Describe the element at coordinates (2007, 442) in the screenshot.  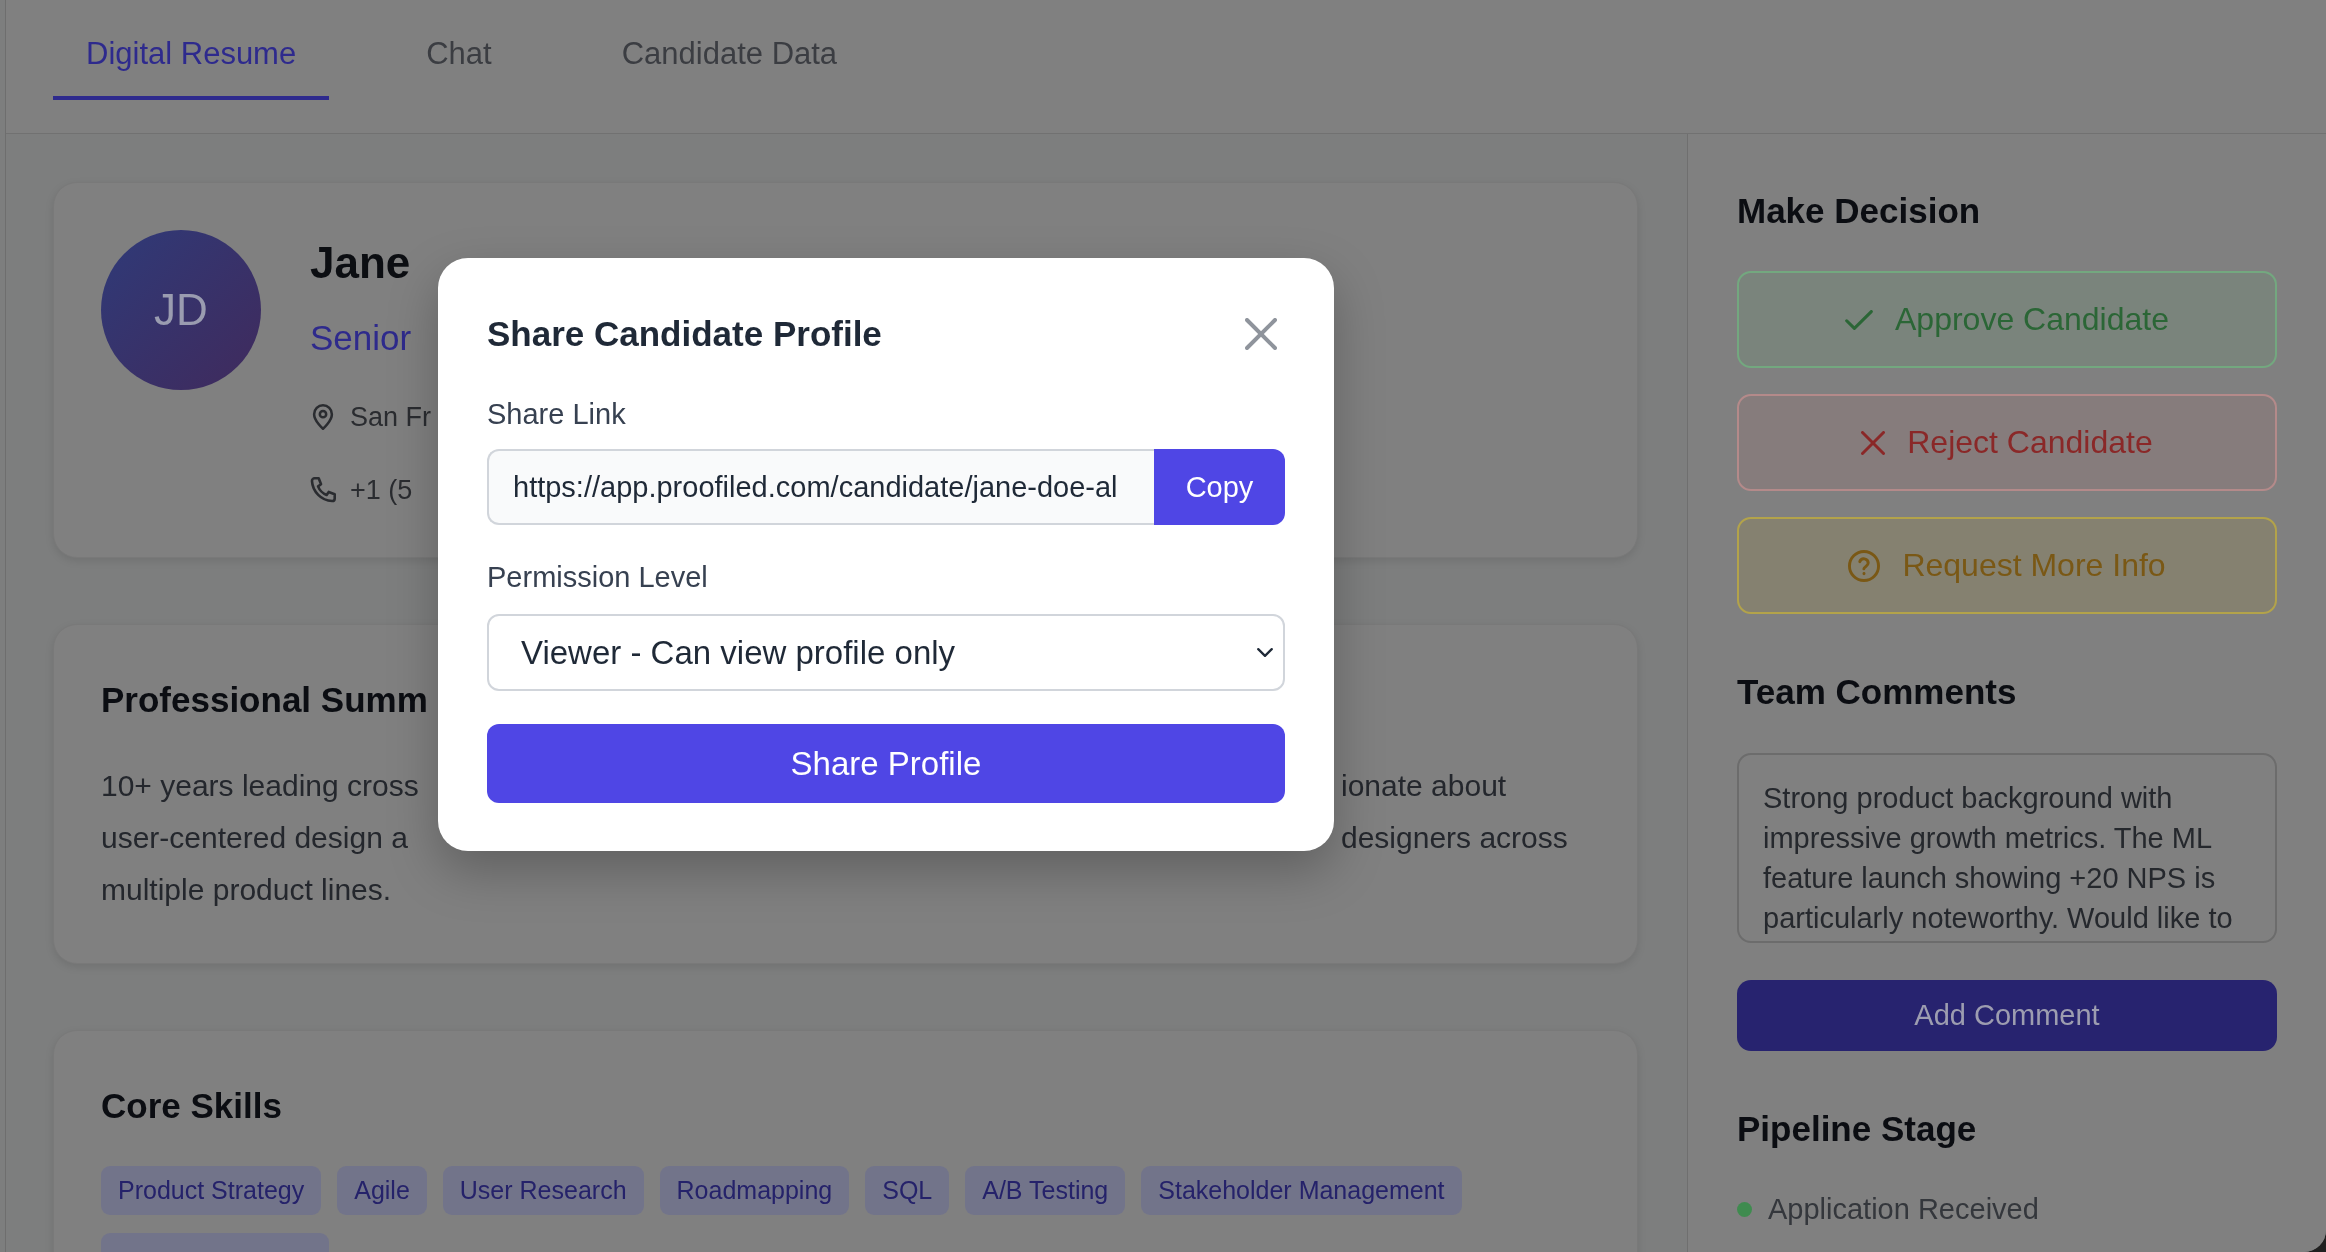
I see `reject-button: Reject Candidate` at that location.